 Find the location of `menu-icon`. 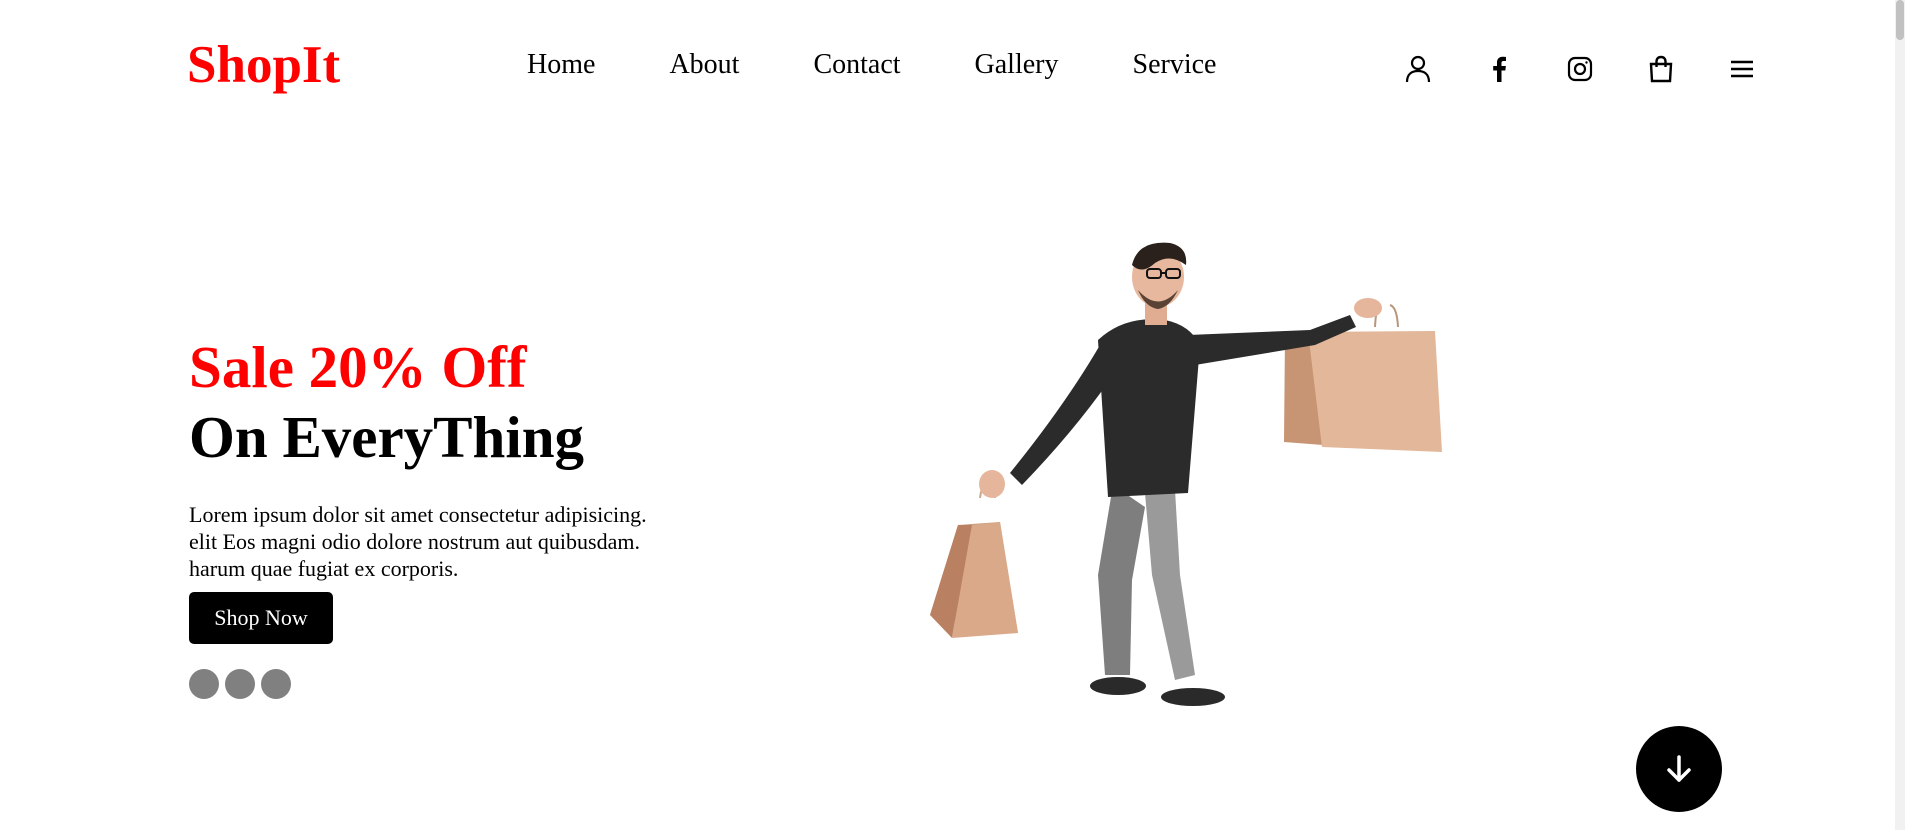

menu-icon is located at coordinates (1742, 69).